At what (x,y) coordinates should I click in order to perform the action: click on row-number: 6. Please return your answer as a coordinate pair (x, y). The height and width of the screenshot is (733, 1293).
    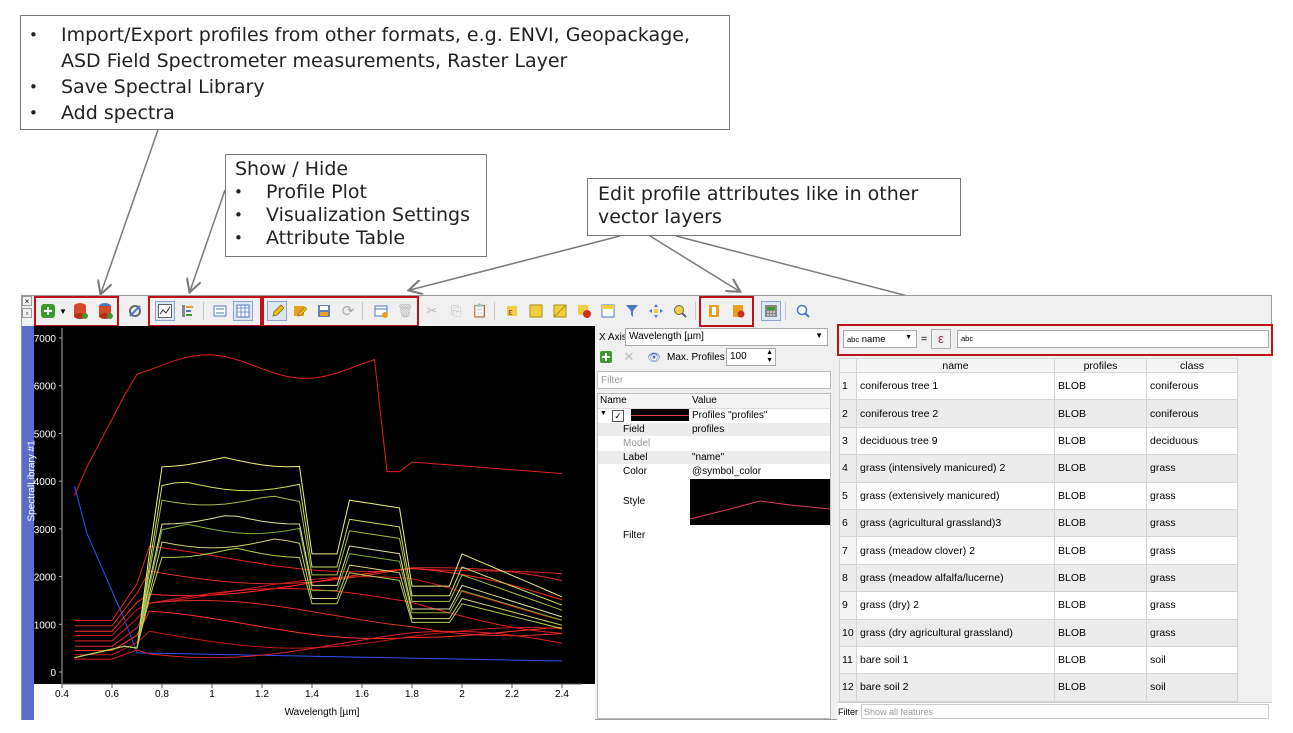
    Looking at the image, I should click on (848, 523).